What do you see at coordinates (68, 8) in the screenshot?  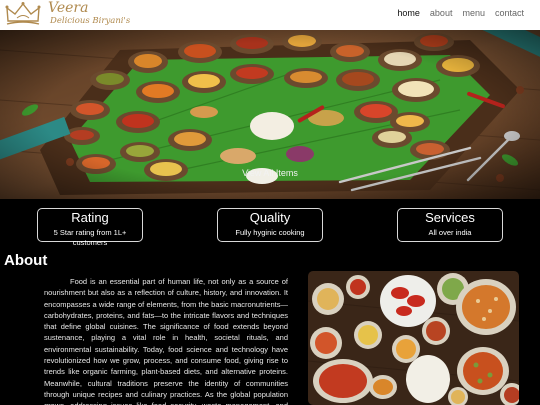 I see `brand-name: Veera` at bounding box center [68, 8].